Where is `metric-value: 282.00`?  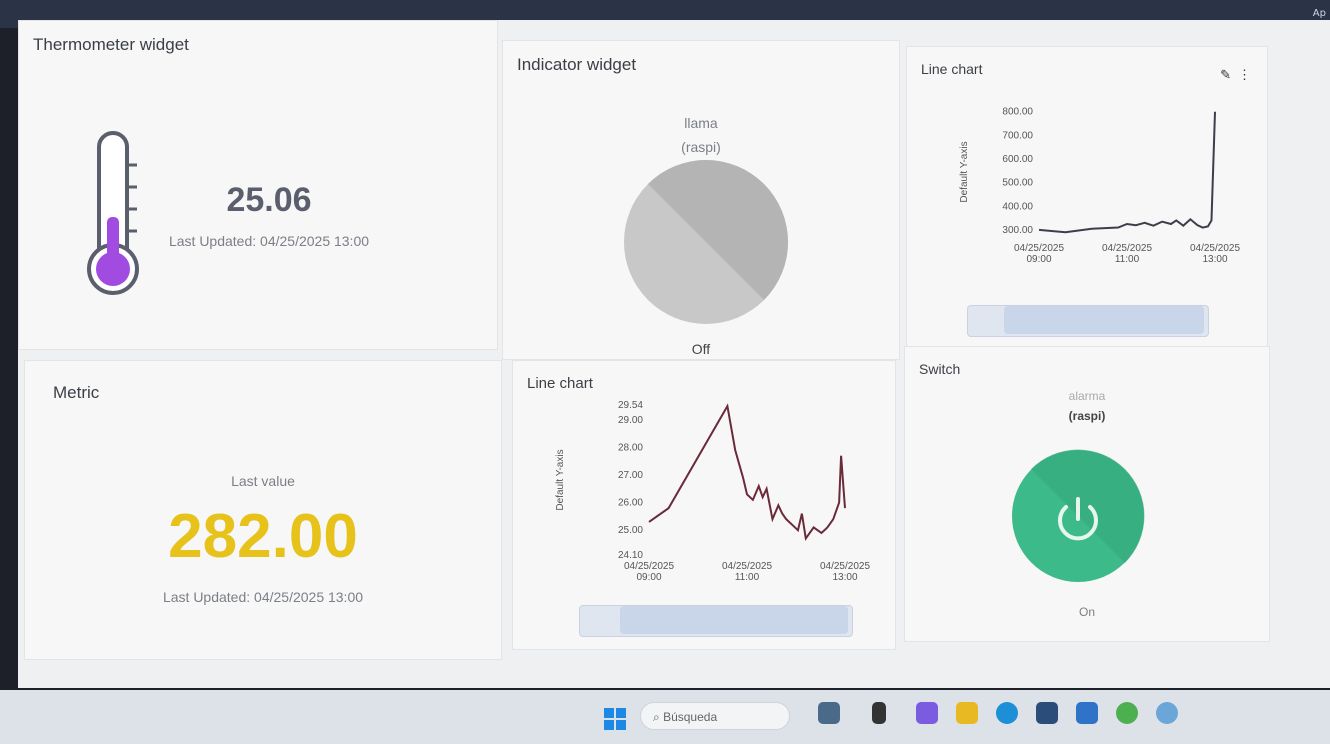
metric-value: 282.00 is located at coordinates (263, 536).